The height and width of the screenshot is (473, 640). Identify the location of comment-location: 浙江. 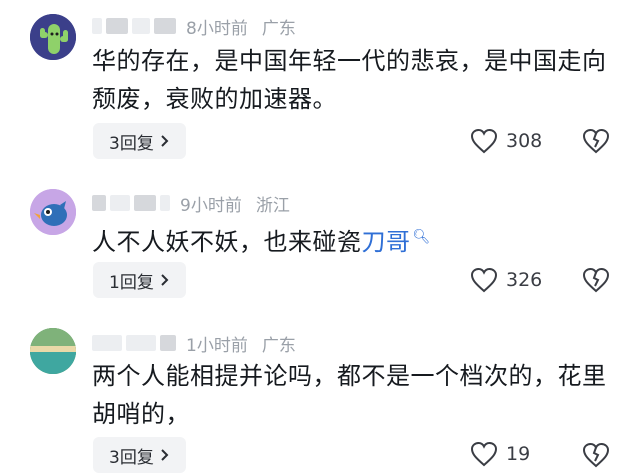
(272, 205).